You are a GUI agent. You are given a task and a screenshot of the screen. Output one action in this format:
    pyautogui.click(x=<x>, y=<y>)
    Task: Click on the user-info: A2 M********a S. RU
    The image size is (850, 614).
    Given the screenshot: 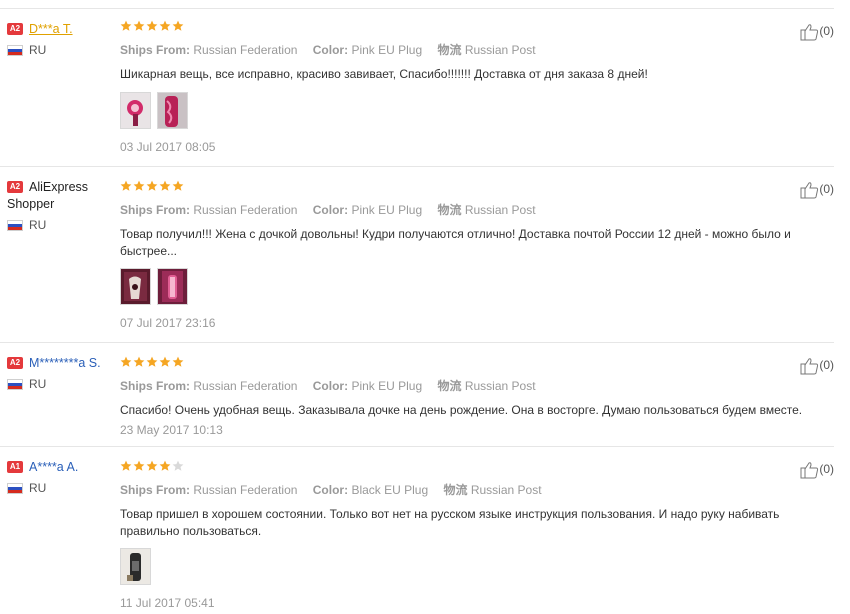 What is the action you would take?
    pyautogui.click(x=62, y=372)
    